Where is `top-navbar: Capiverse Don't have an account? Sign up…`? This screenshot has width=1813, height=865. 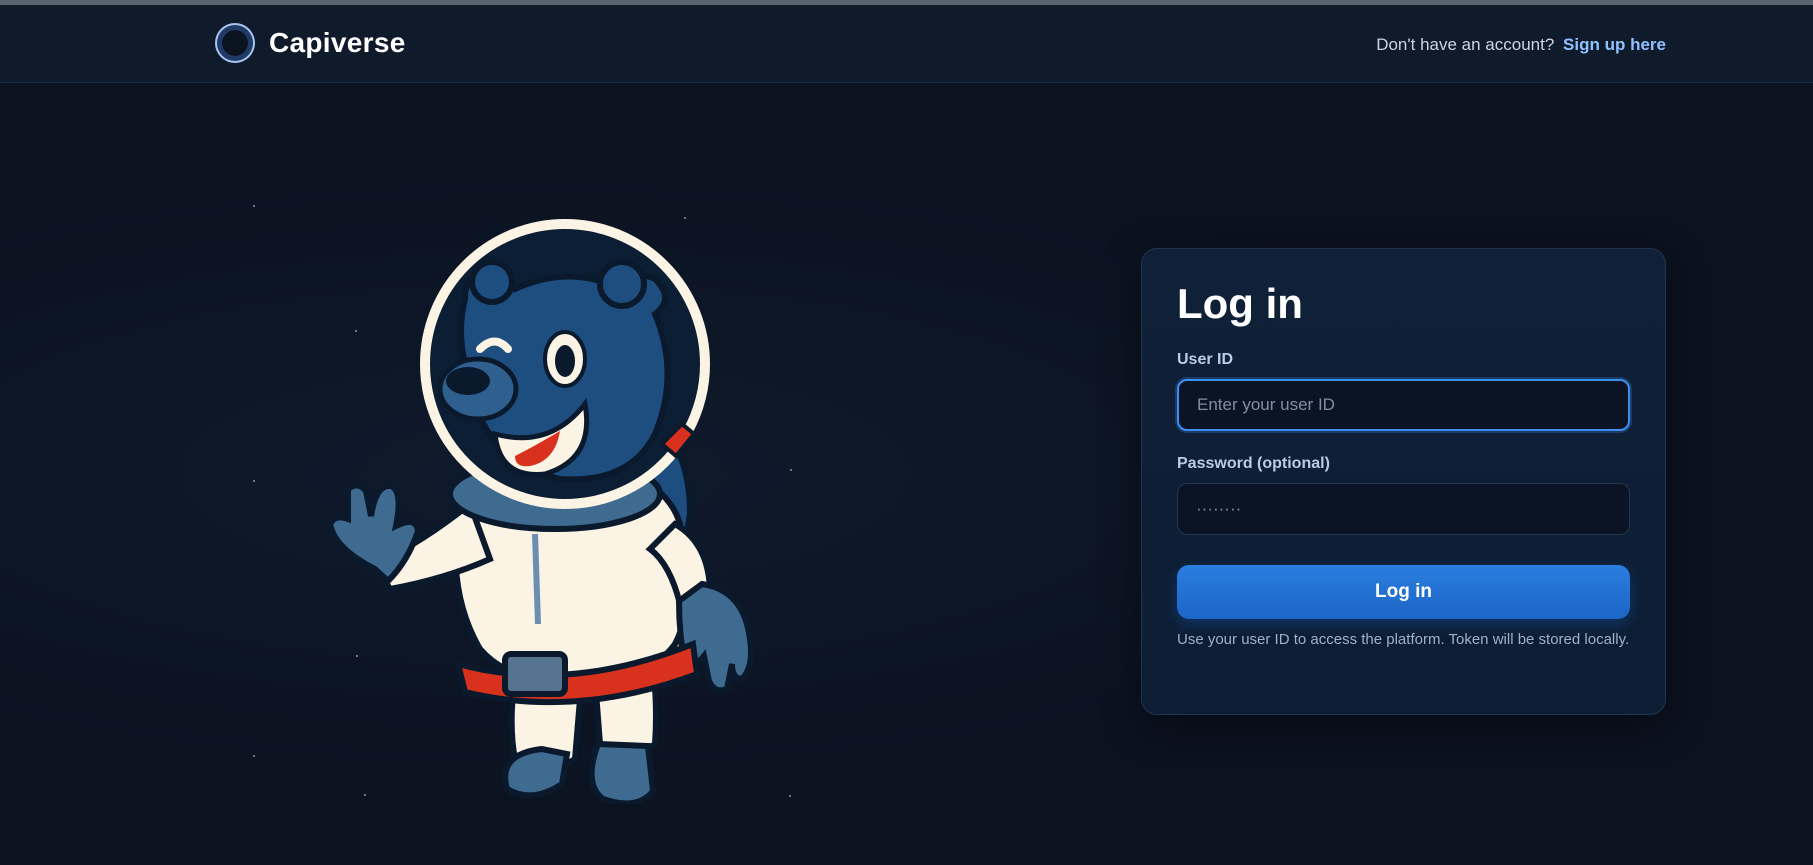 top-navbar: Capiverse Don't have an account? Sign up… is located at coordinates (906, 44).